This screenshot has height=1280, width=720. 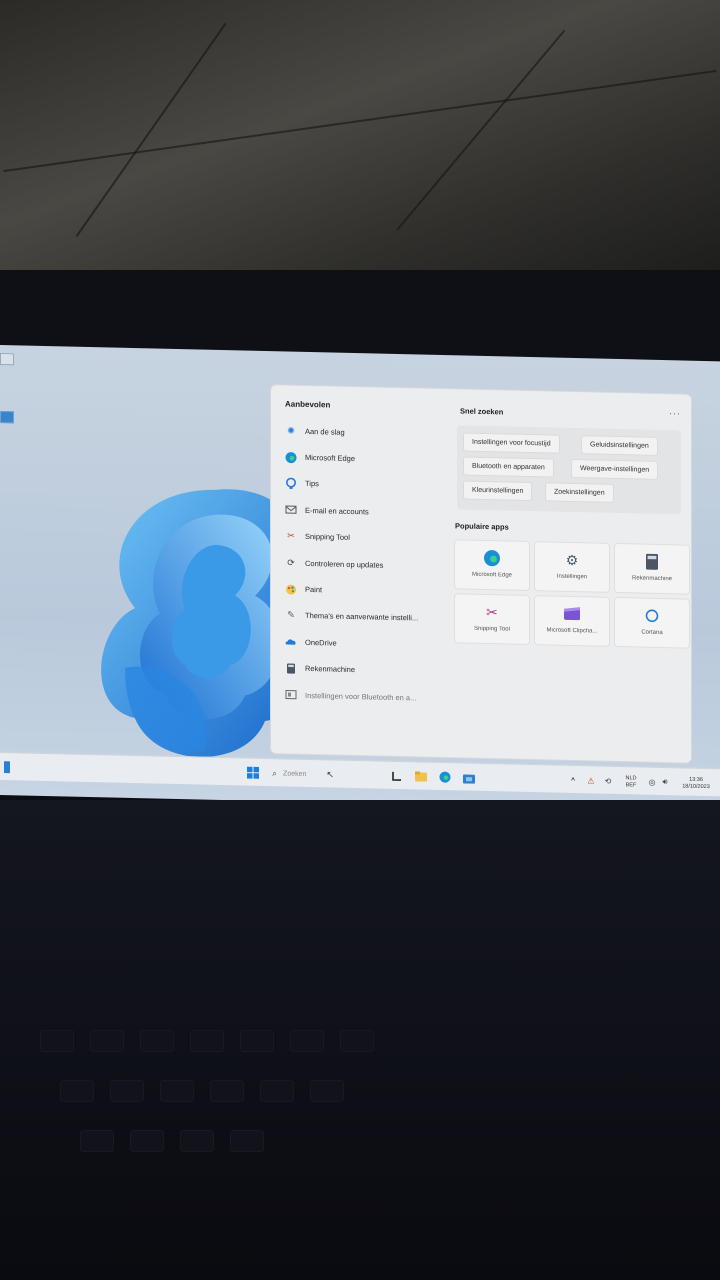 I want to click on windows-logo-icon, so click(x=253, y=772).